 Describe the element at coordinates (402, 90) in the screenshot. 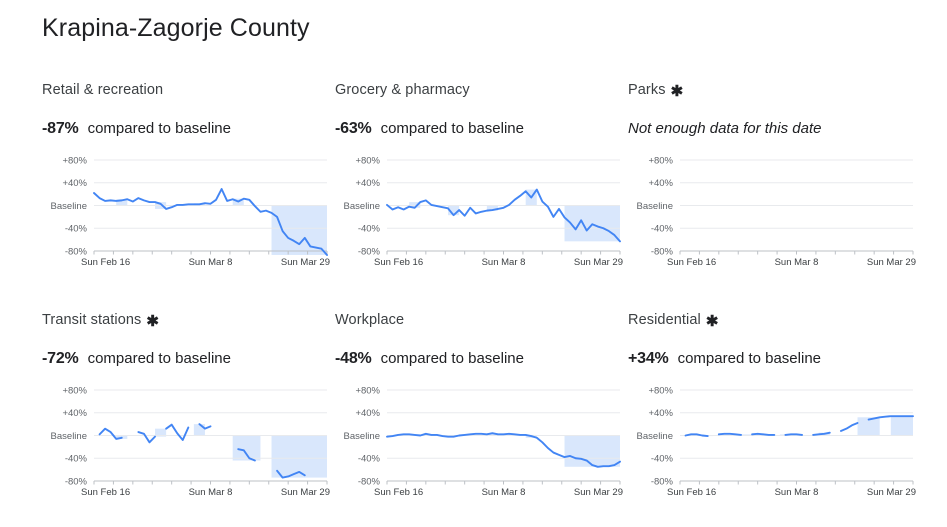

I see `panel-title-label: Grocery & pharmacy` at that location.